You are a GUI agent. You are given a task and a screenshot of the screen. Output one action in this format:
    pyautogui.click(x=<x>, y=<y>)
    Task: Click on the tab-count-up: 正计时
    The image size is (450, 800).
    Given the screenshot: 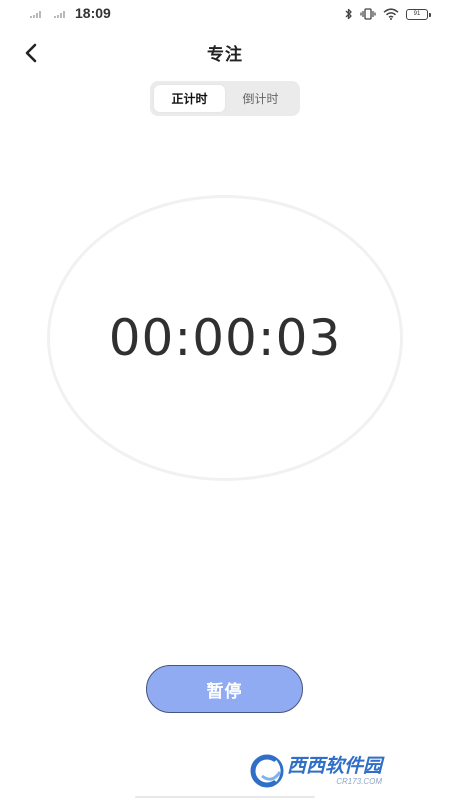 What is the action you would take?
    pyautogui.click(x=189, y=98)
    